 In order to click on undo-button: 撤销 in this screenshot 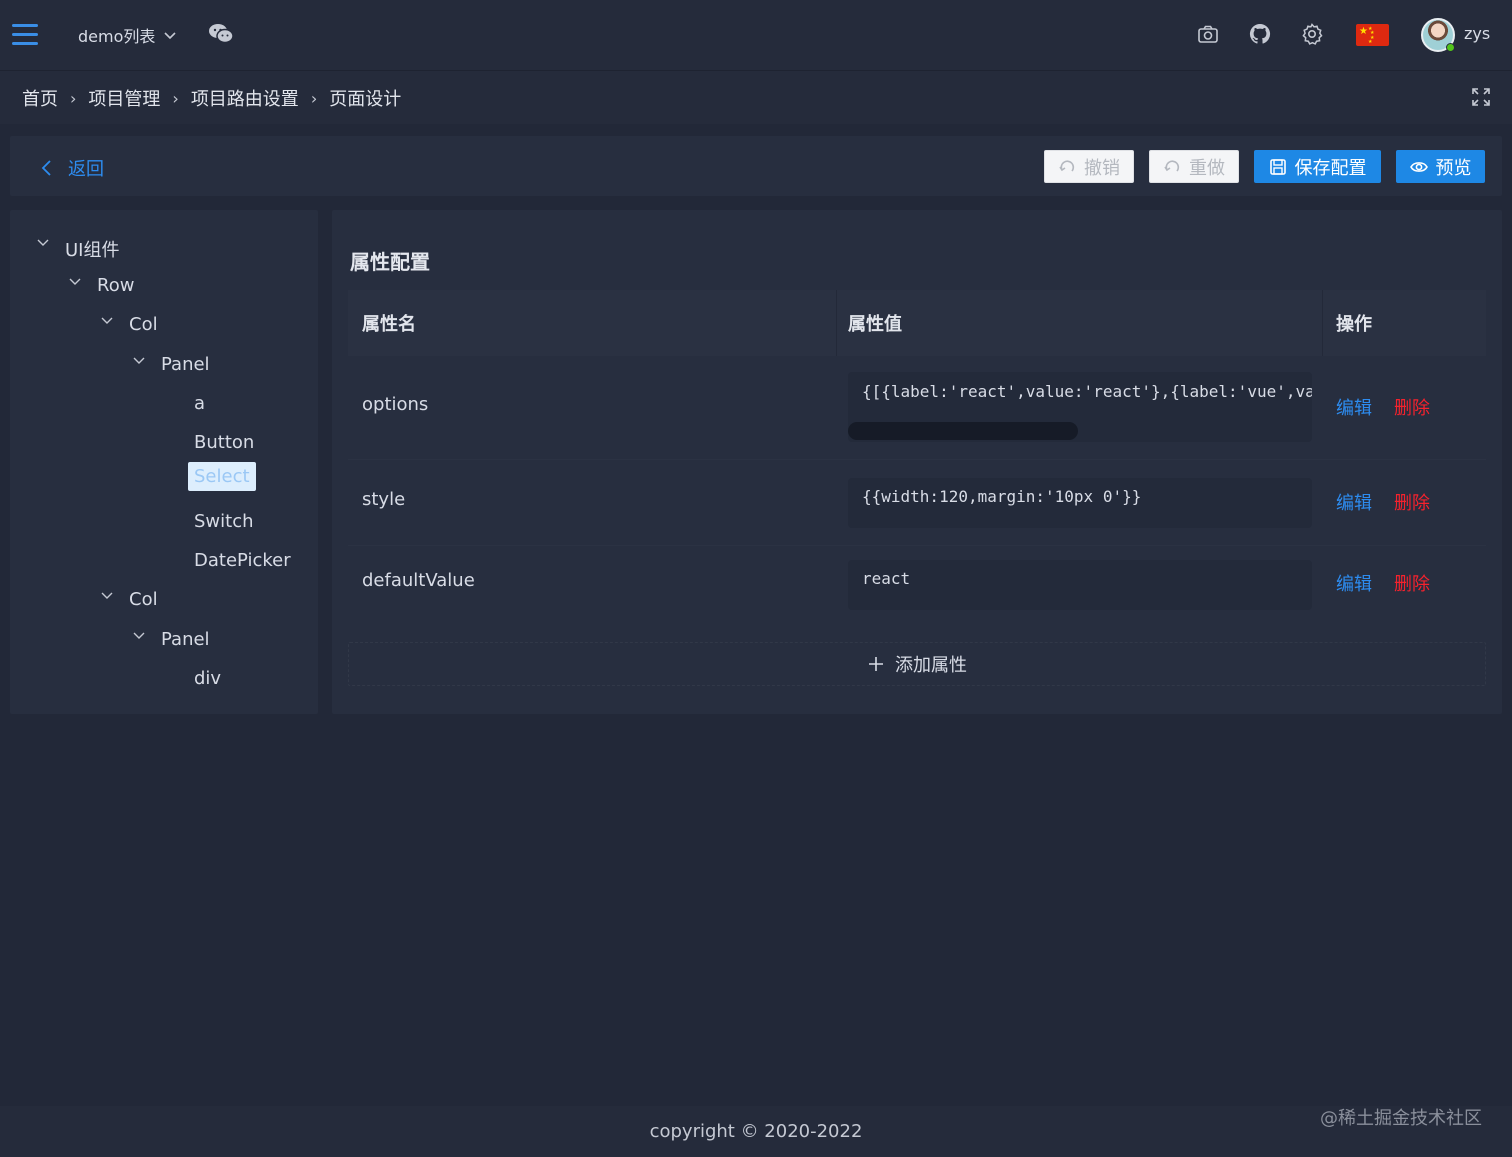, I will do `click(1089, 166)`.